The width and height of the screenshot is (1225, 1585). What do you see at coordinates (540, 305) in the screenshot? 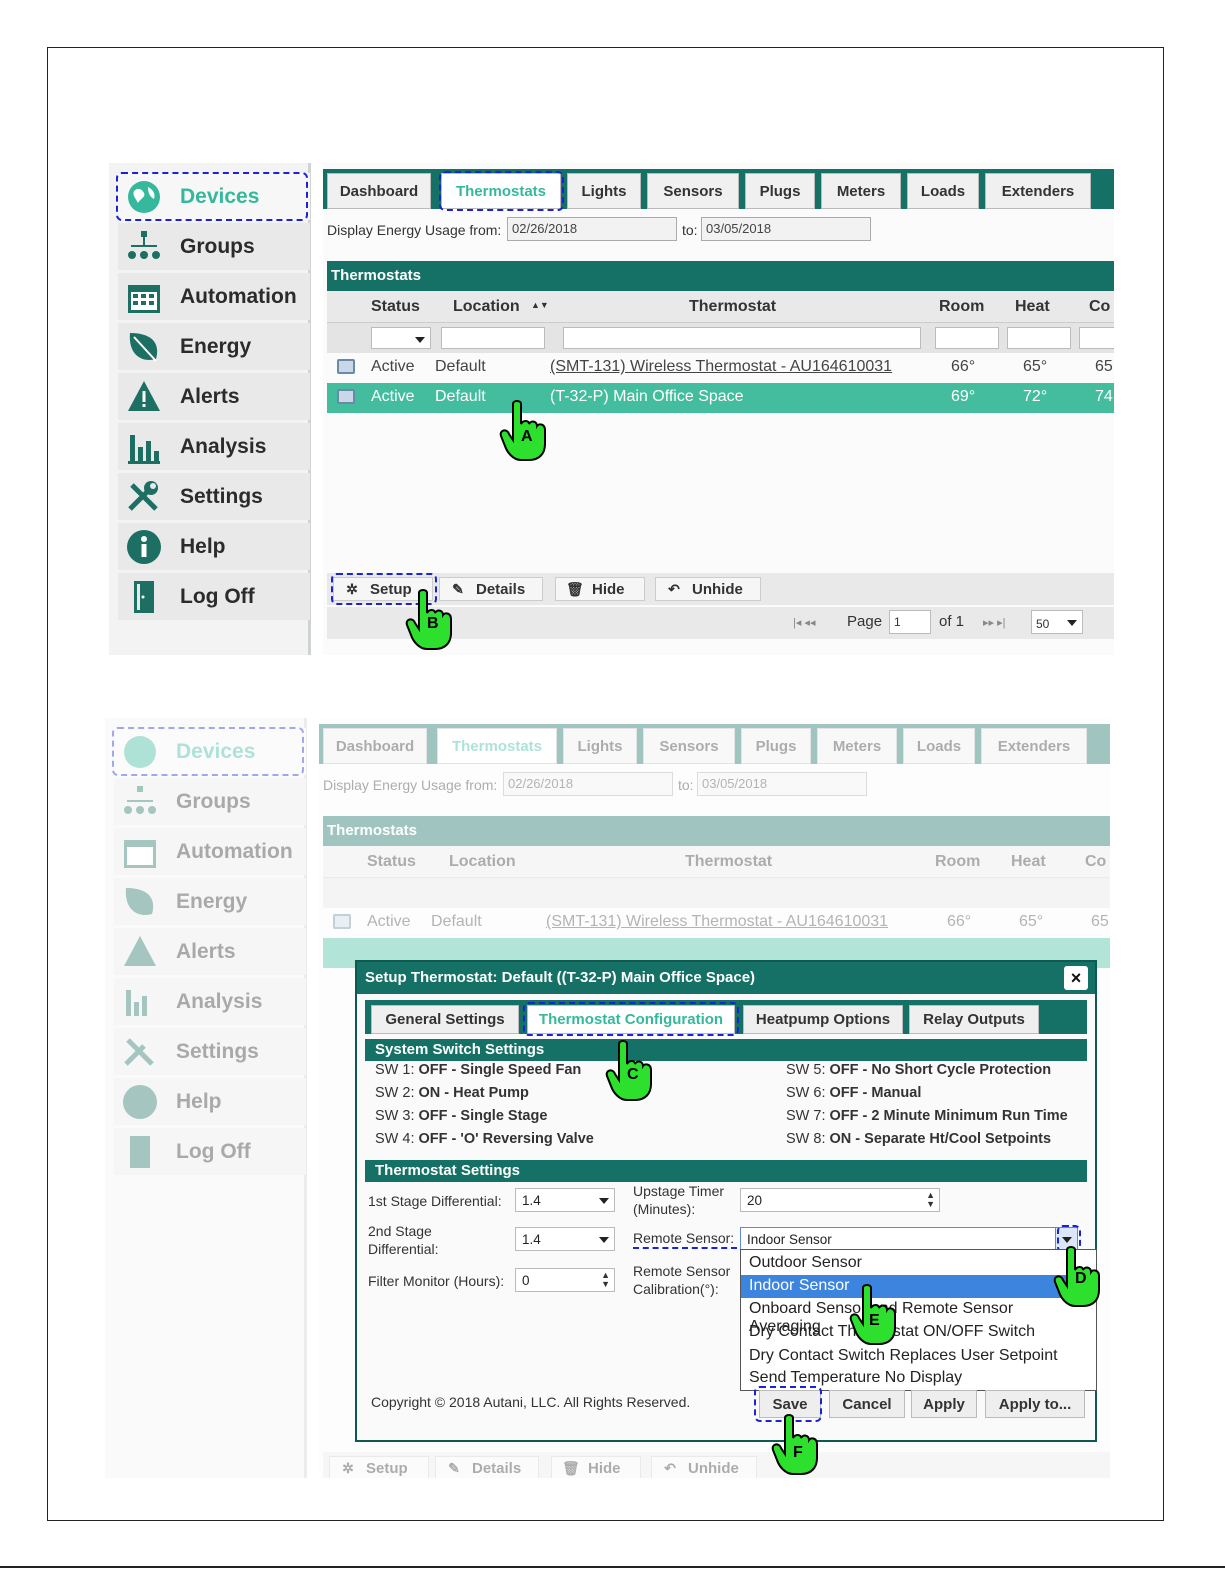
I see `sort-icon: ▲▼` at bounding box center [540, 305].